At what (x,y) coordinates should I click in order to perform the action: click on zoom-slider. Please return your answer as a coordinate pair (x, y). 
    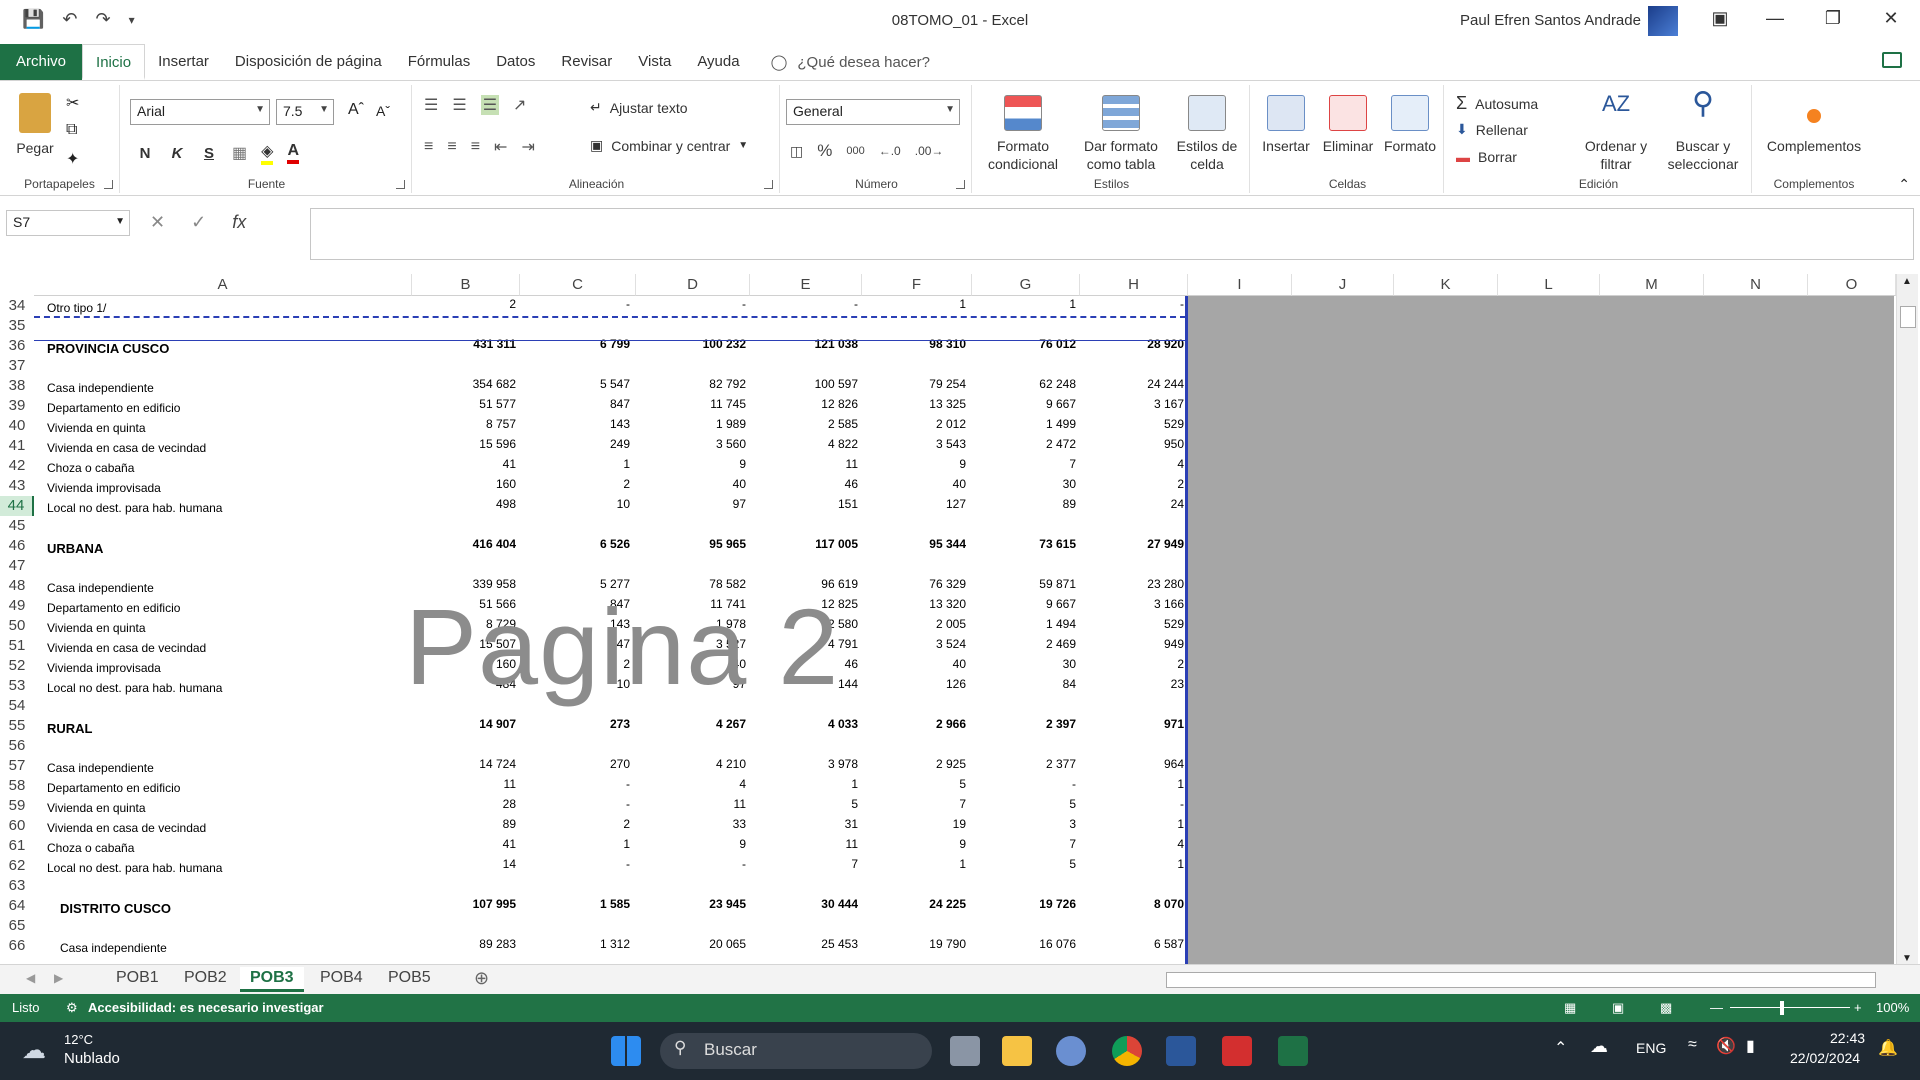
    Looking at the image, I should click on (1790, 1007).